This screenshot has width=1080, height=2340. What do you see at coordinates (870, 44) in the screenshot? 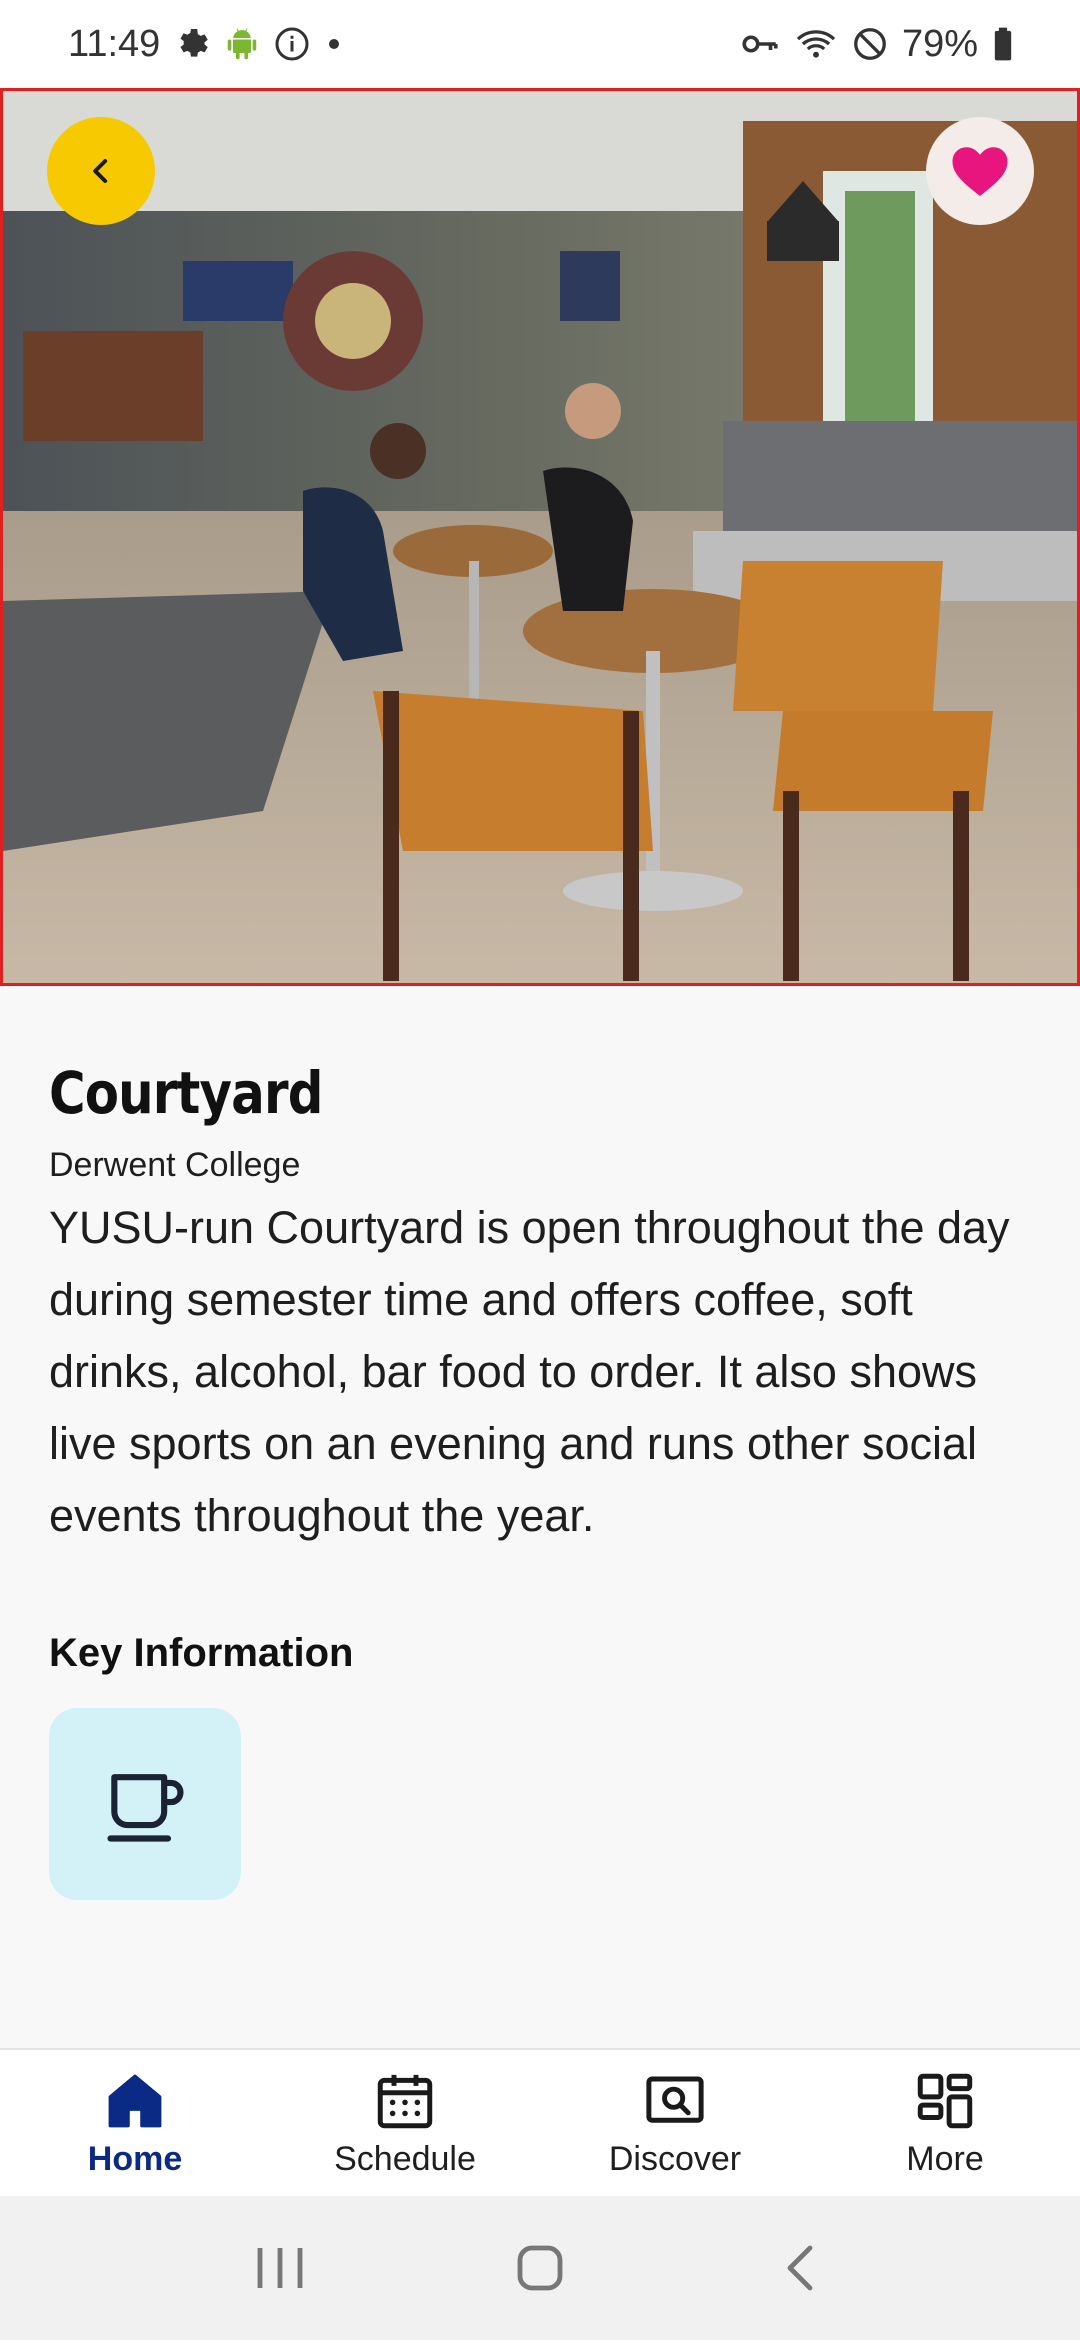
I see `do-not-disturb-icon` at bounding box center [870, 44].